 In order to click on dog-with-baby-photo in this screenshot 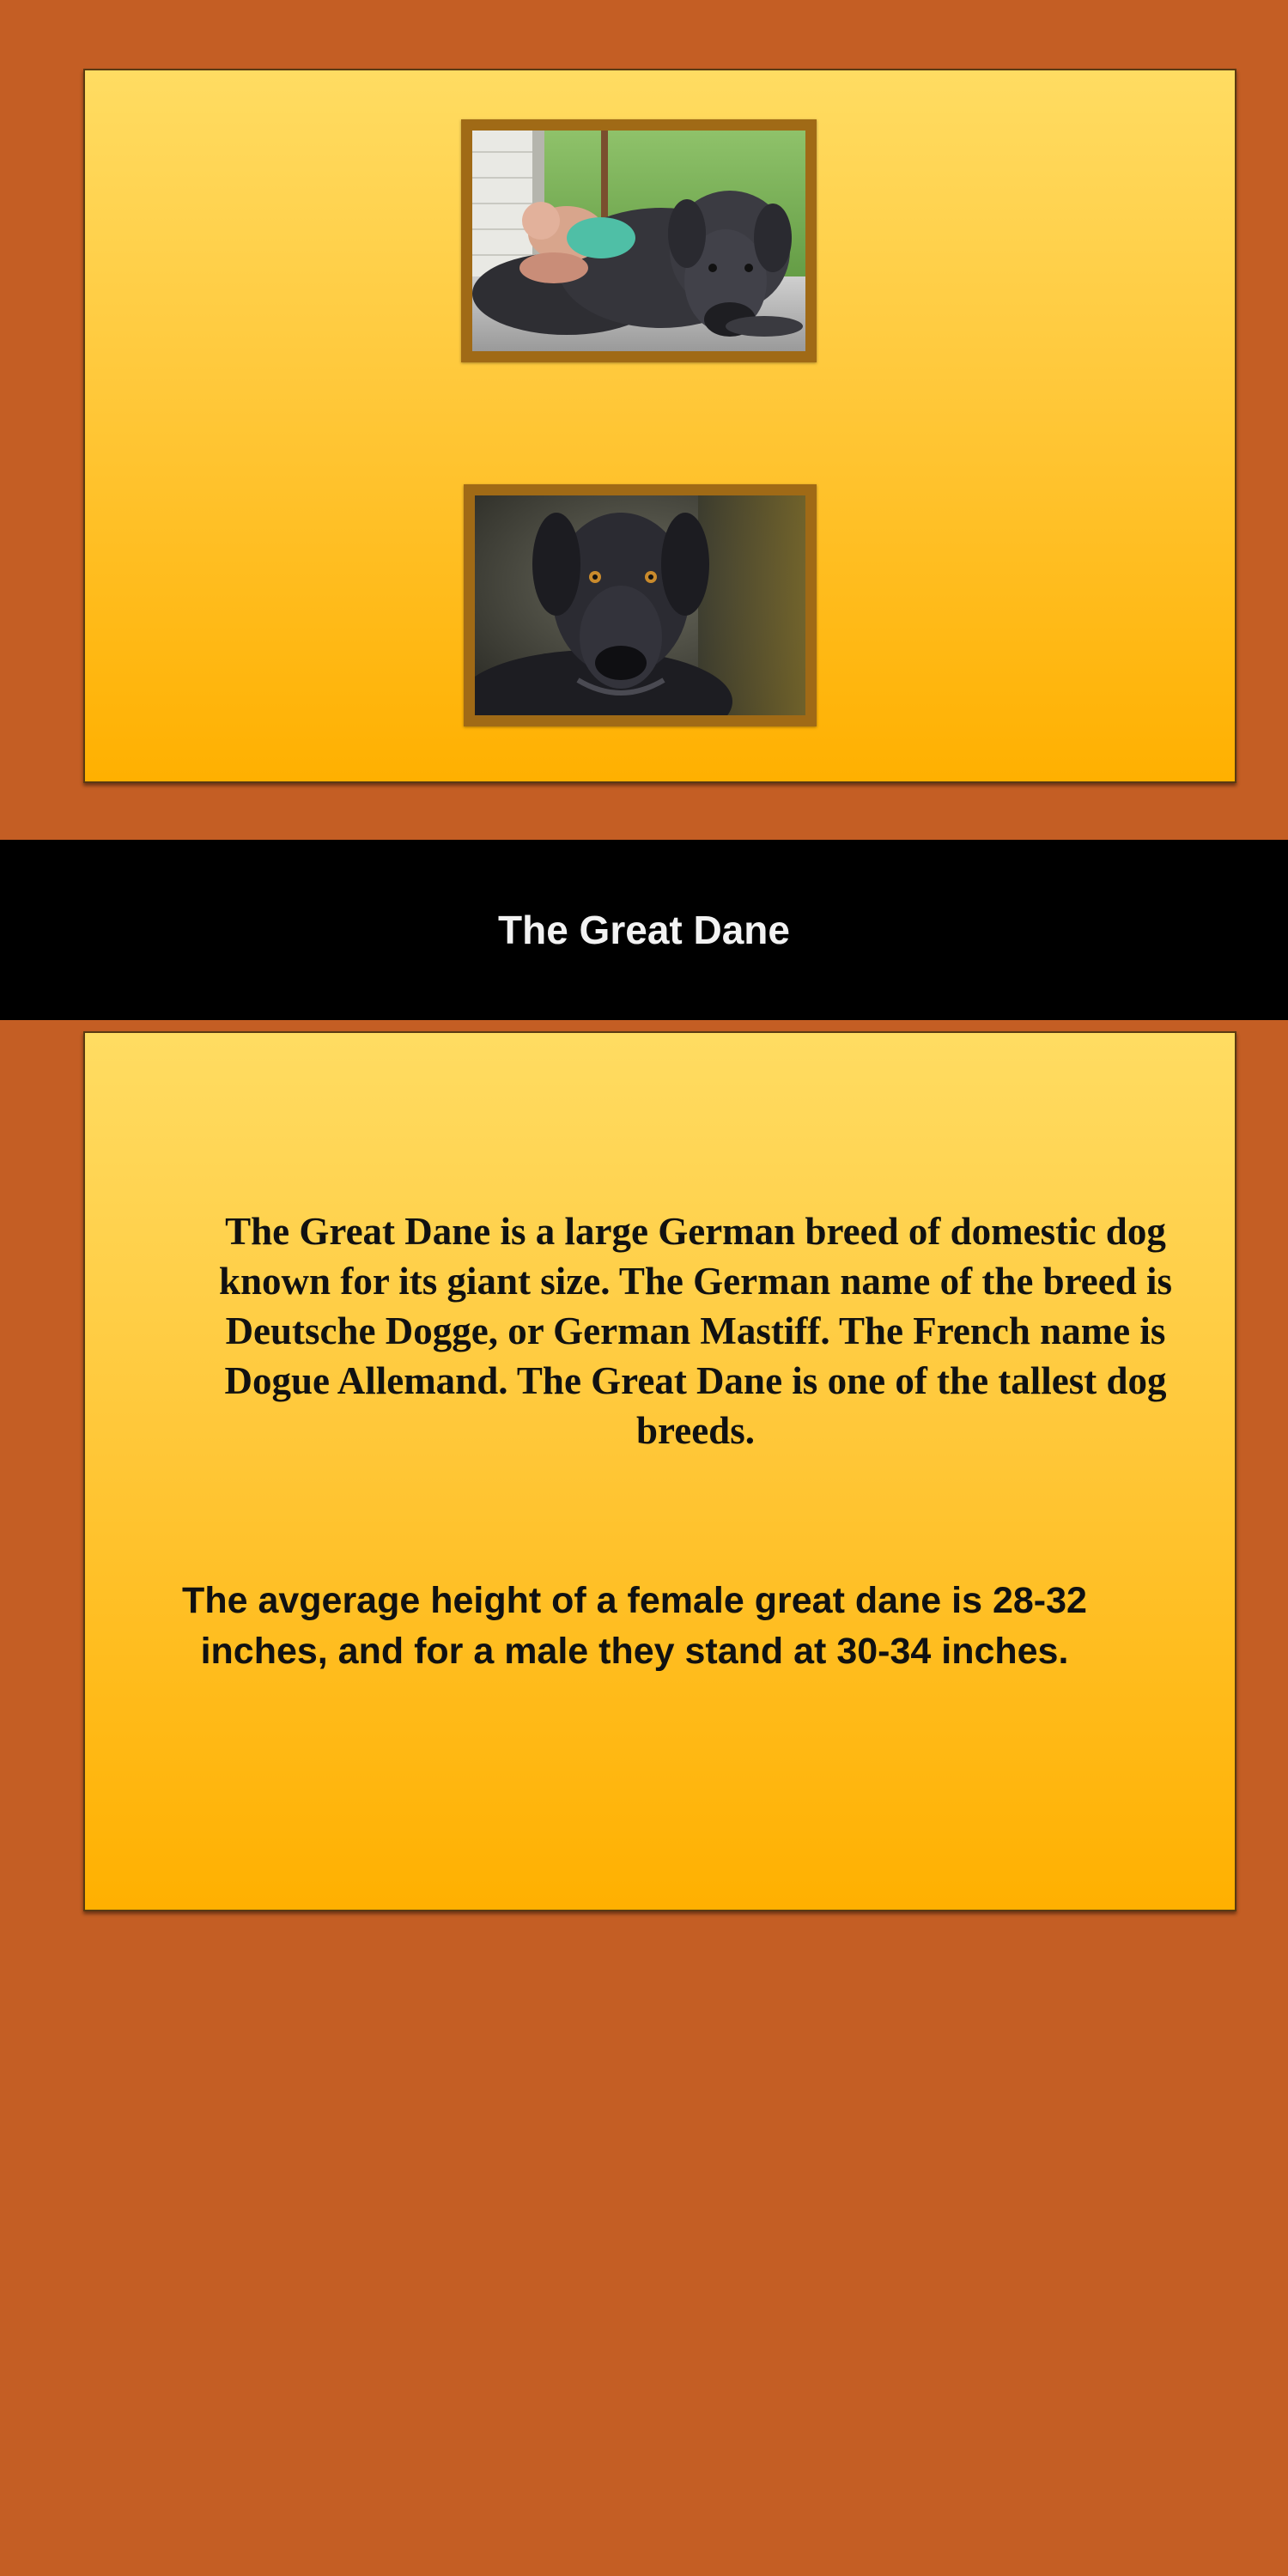, I will do `click(638, 241)`.